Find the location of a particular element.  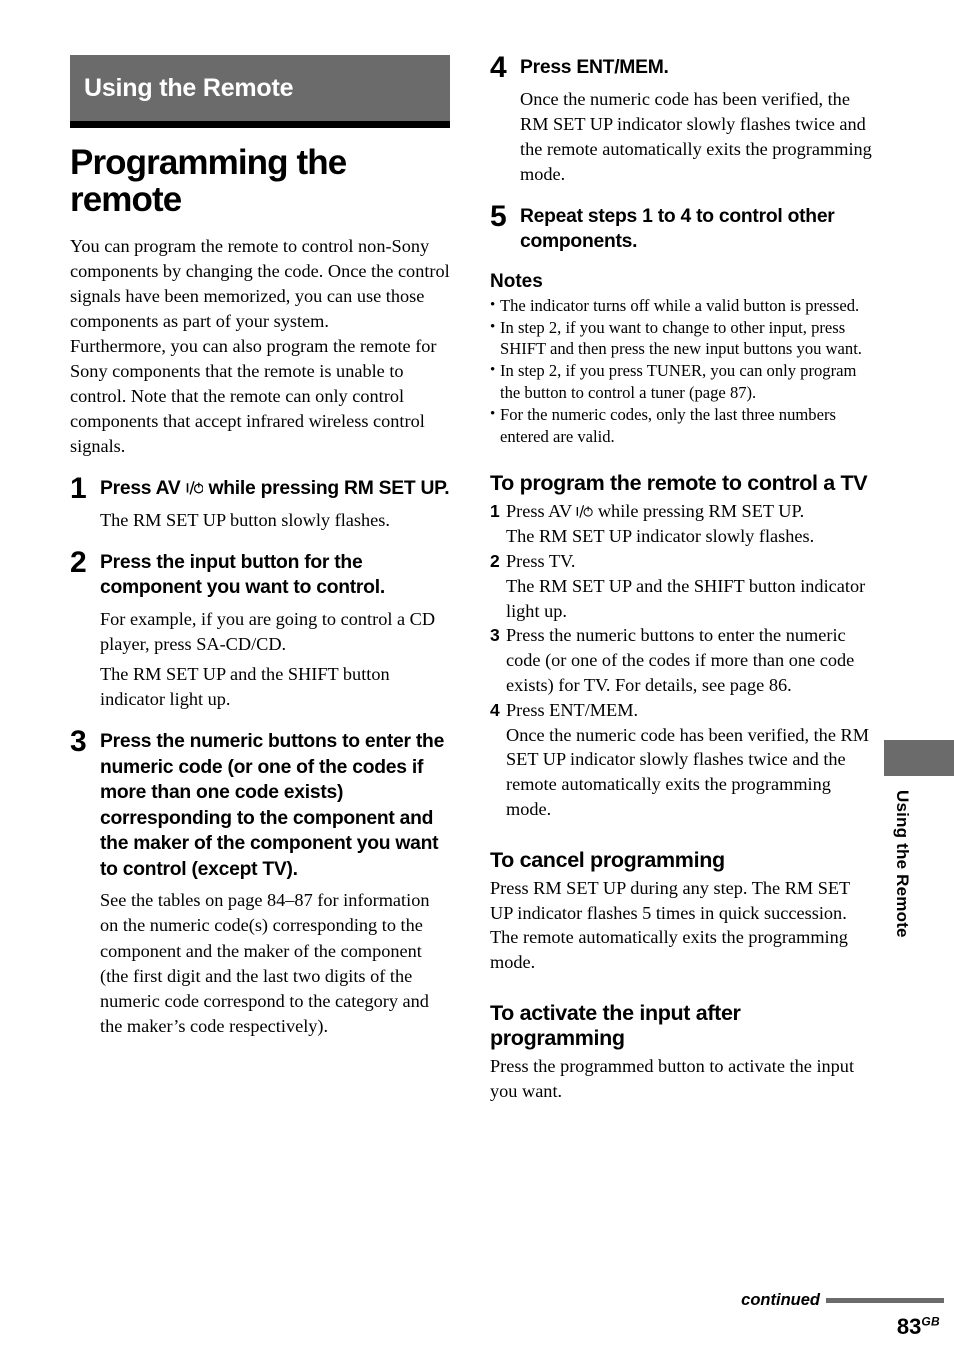

step-heading: Press ENT/MEM. is located at coordinates (594, 67).